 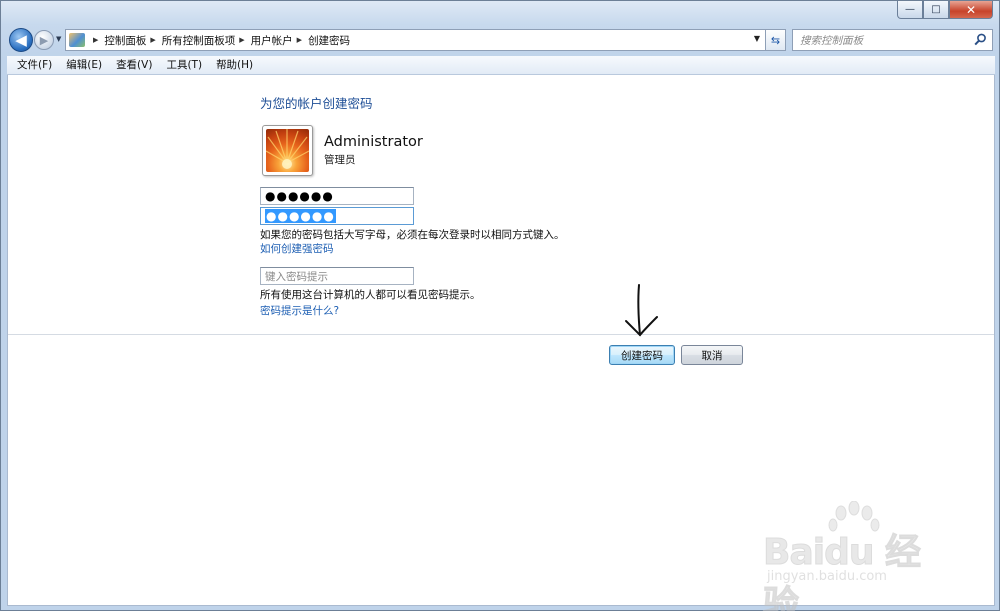 I want to click on user-name: Administrator, so click(x=373, y=142).